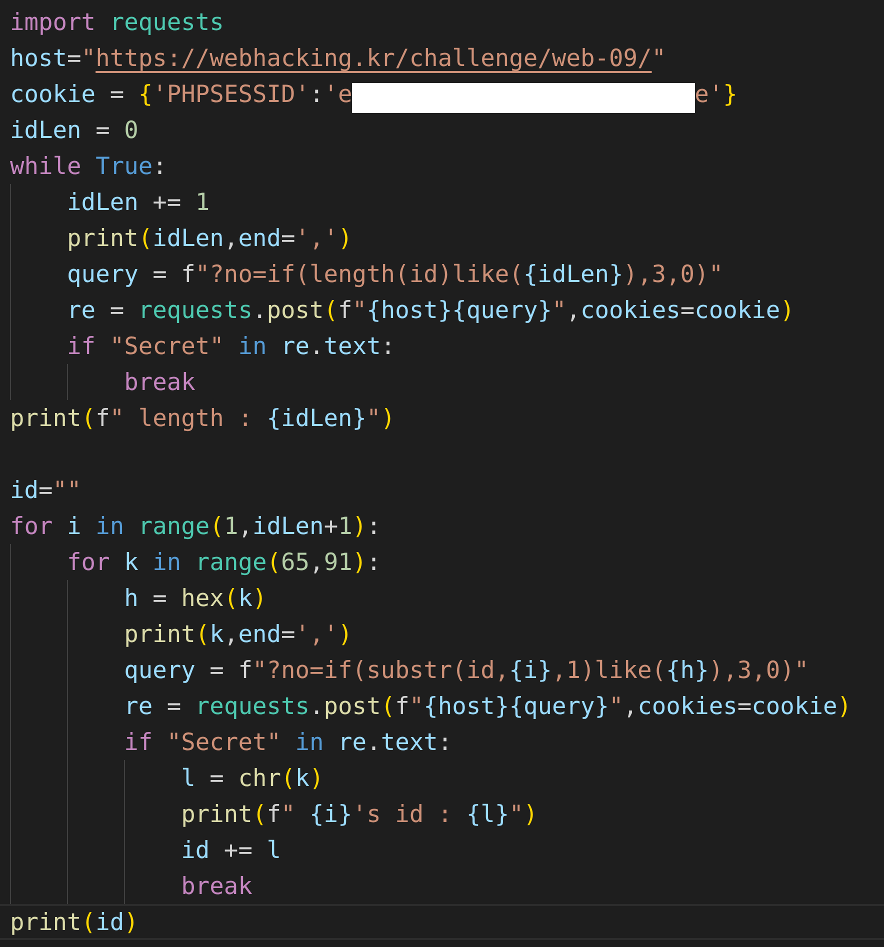 This screenshot has width=884, height=947. I want to click on code-line: l = chr(k), so click(442, 778).